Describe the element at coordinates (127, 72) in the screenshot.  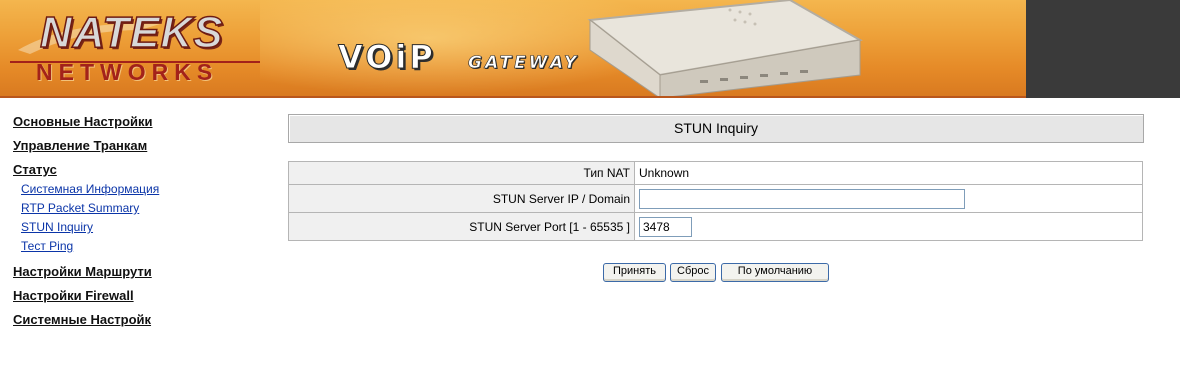
I see `logo-subtext: NETWORKS` at that location.